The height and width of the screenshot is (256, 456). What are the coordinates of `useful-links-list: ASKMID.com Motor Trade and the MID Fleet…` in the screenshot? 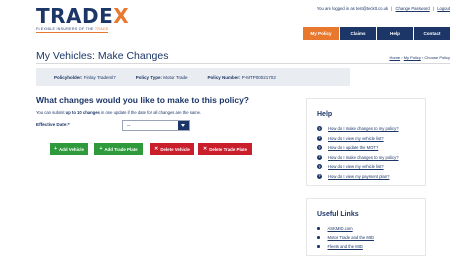 It's located at (366, 237).